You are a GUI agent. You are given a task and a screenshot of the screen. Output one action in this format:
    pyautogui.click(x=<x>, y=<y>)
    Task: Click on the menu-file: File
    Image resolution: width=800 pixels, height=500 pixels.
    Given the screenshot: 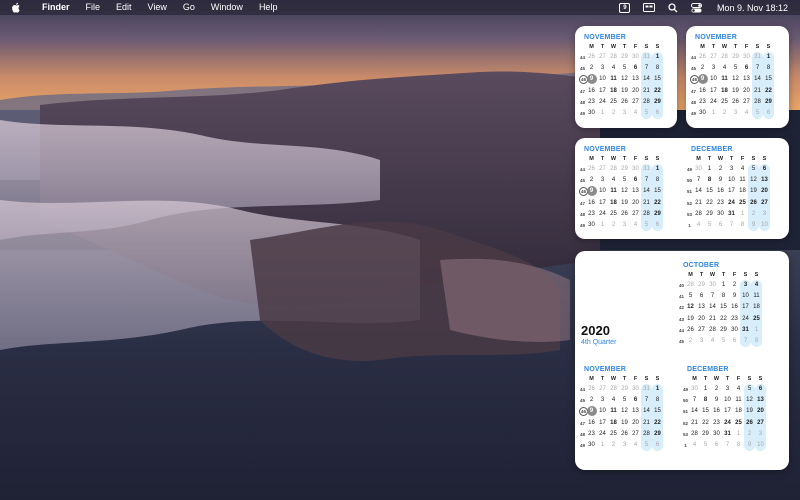 What is the action you would take?
    pyautogui.click(x=93, y=7)
    